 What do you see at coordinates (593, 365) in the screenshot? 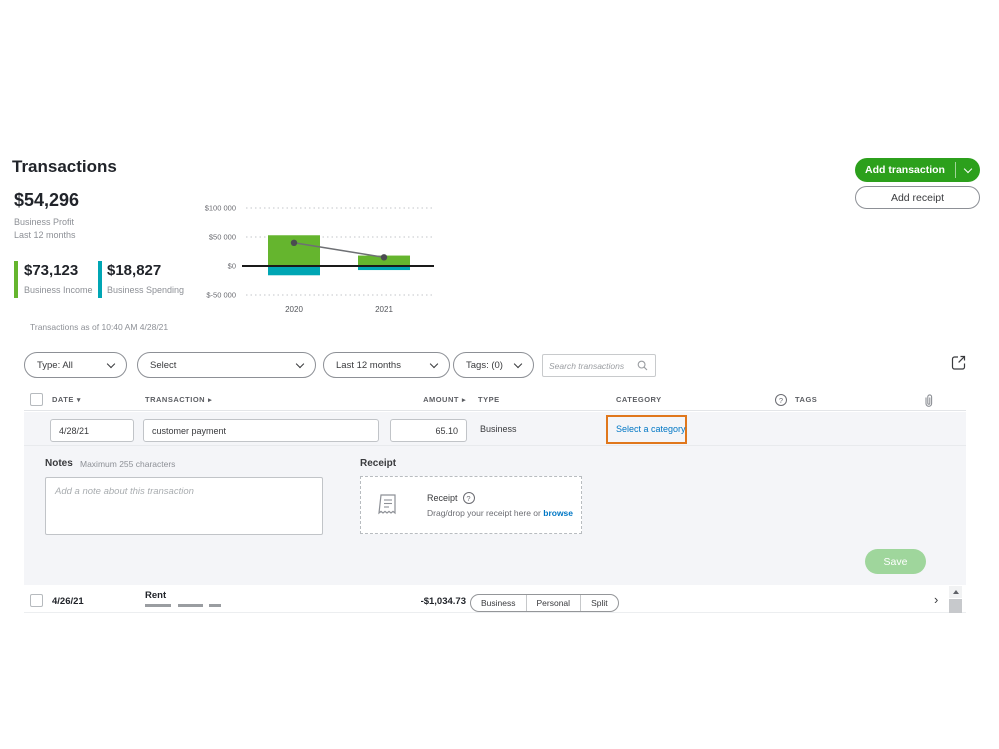
I see `search-input` at bounding box center [593, 365].